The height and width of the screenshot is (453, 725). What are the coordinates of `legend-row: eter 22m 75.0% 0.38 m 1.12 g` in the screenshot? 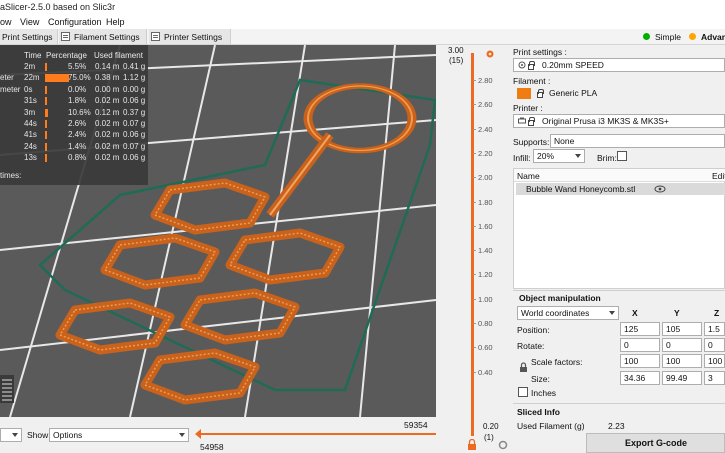 It's located at (74, 78).